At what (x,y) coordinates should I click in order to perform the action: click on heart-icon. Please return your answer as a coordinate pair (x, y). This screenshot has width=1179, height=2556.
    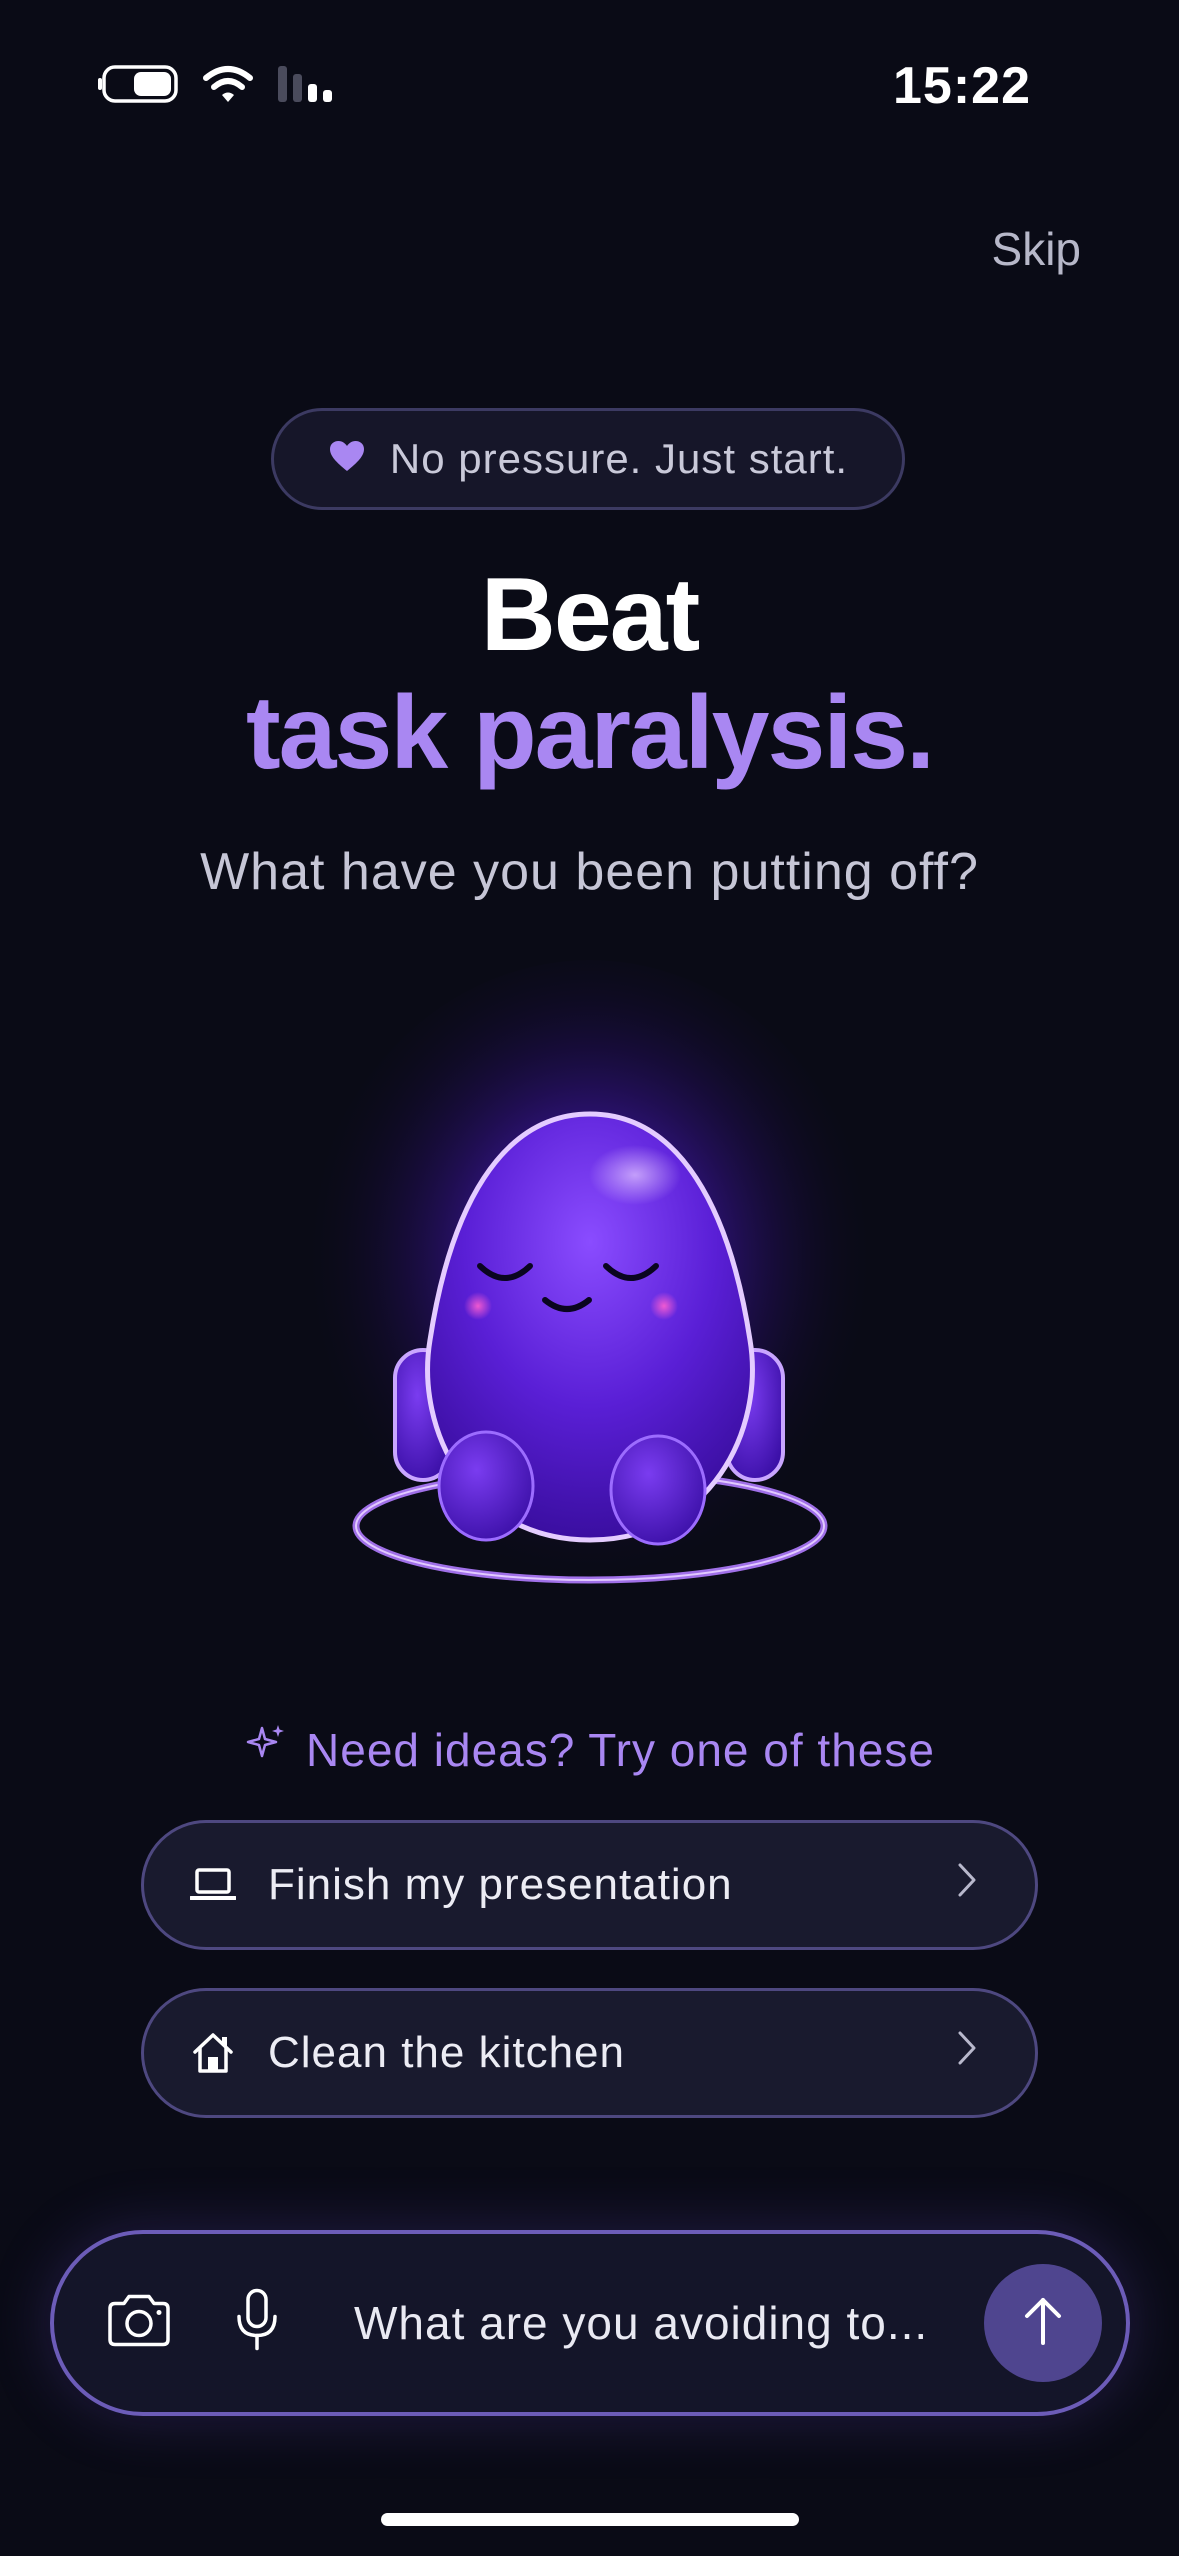
    Looking at the image, I should click on (347, 459).